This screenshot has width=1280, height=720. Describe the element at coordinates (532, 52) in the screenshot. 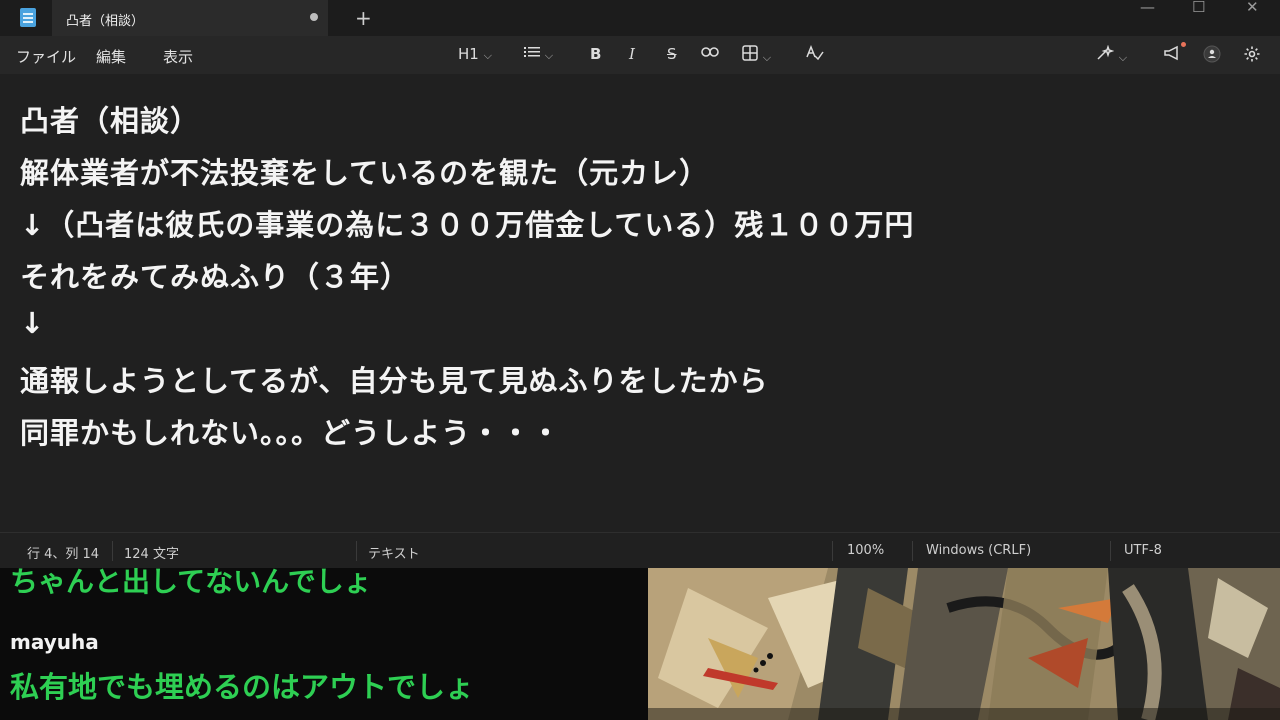

I see `list-icon` at that location.